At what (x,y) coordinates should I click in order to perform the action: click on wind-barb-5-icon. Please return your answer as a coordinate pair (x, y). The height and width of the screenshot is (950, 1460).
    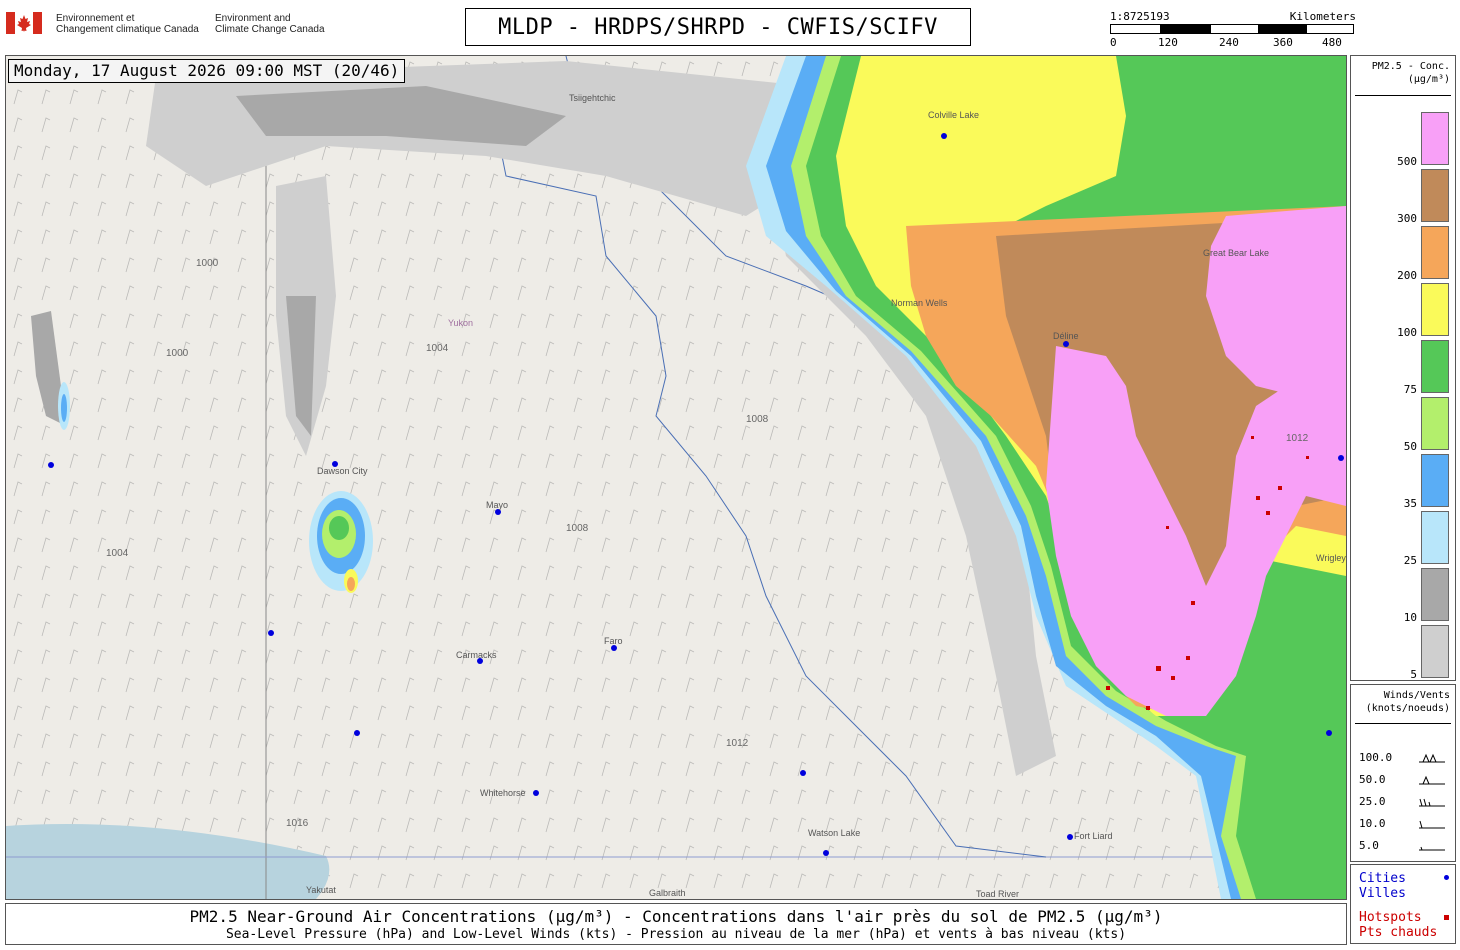
    Looking at the image, I should click on (1432, 848).